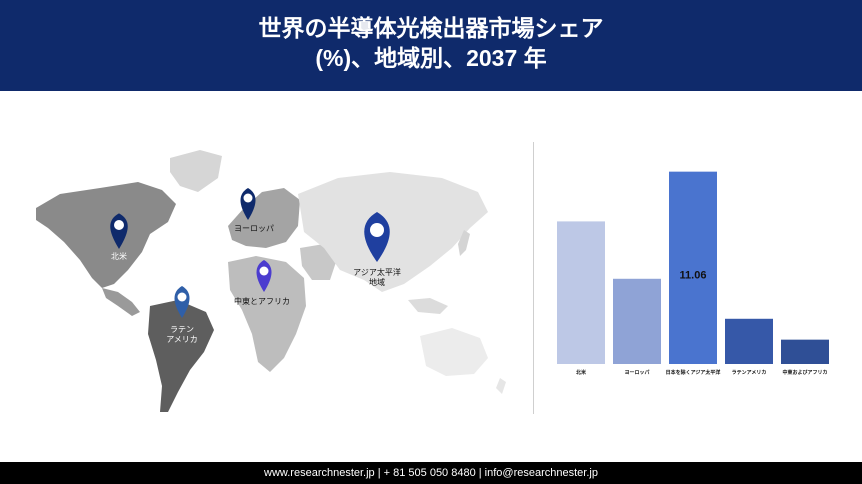 The height and width of the screenshot is (484, 862). I want to click on category-label-2: 日本を除くアジア太平洋, so click(693, 372).